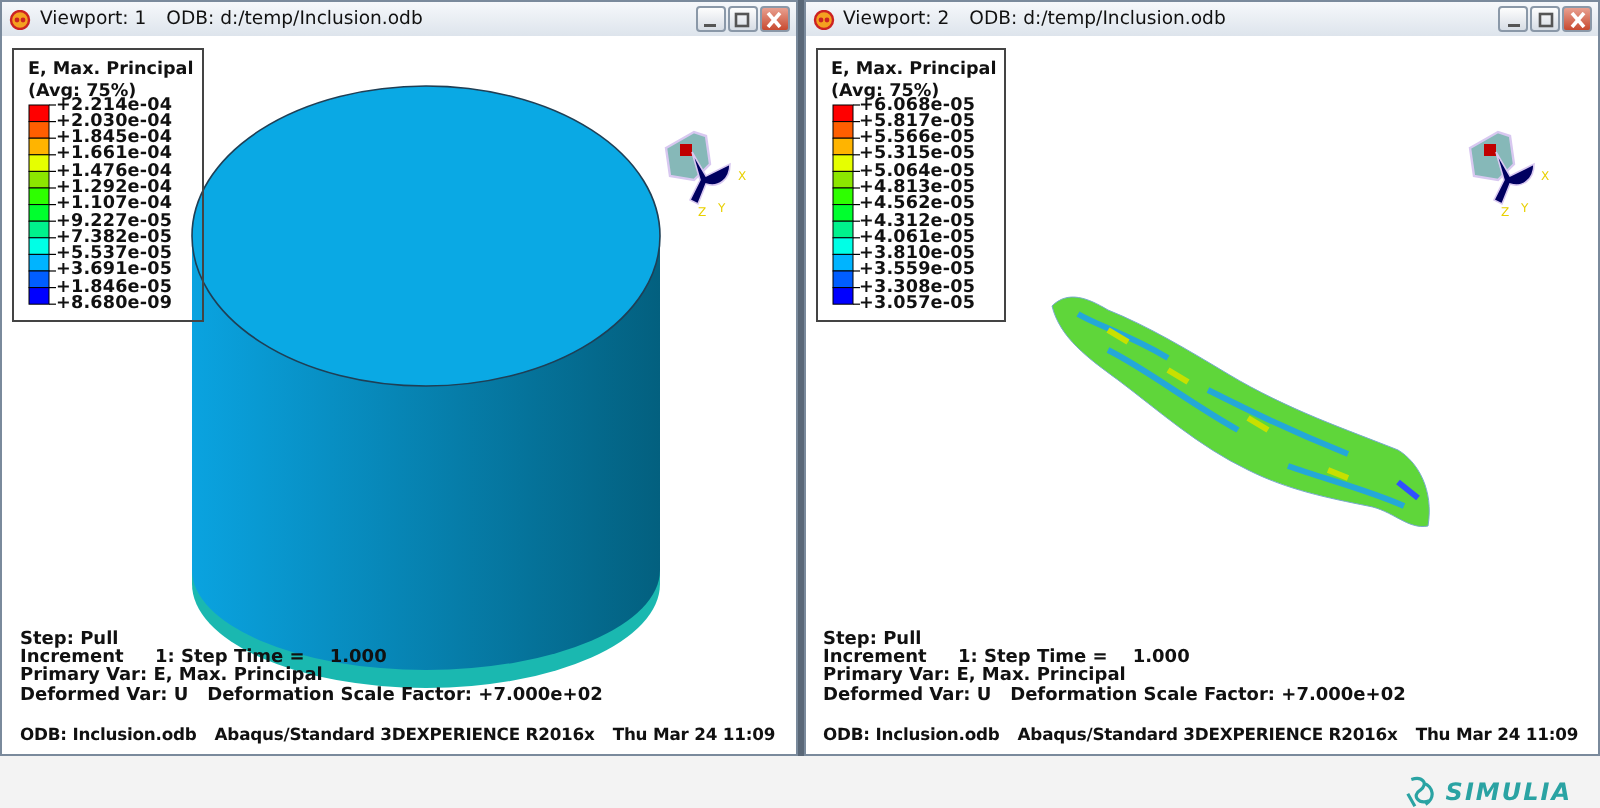 This screenshot has height=808, width=1600. What do you see at coordinates (917, 288) in the screenshot?
I see `legend-value: +3.308e-05` at bounding box center [917, 288].